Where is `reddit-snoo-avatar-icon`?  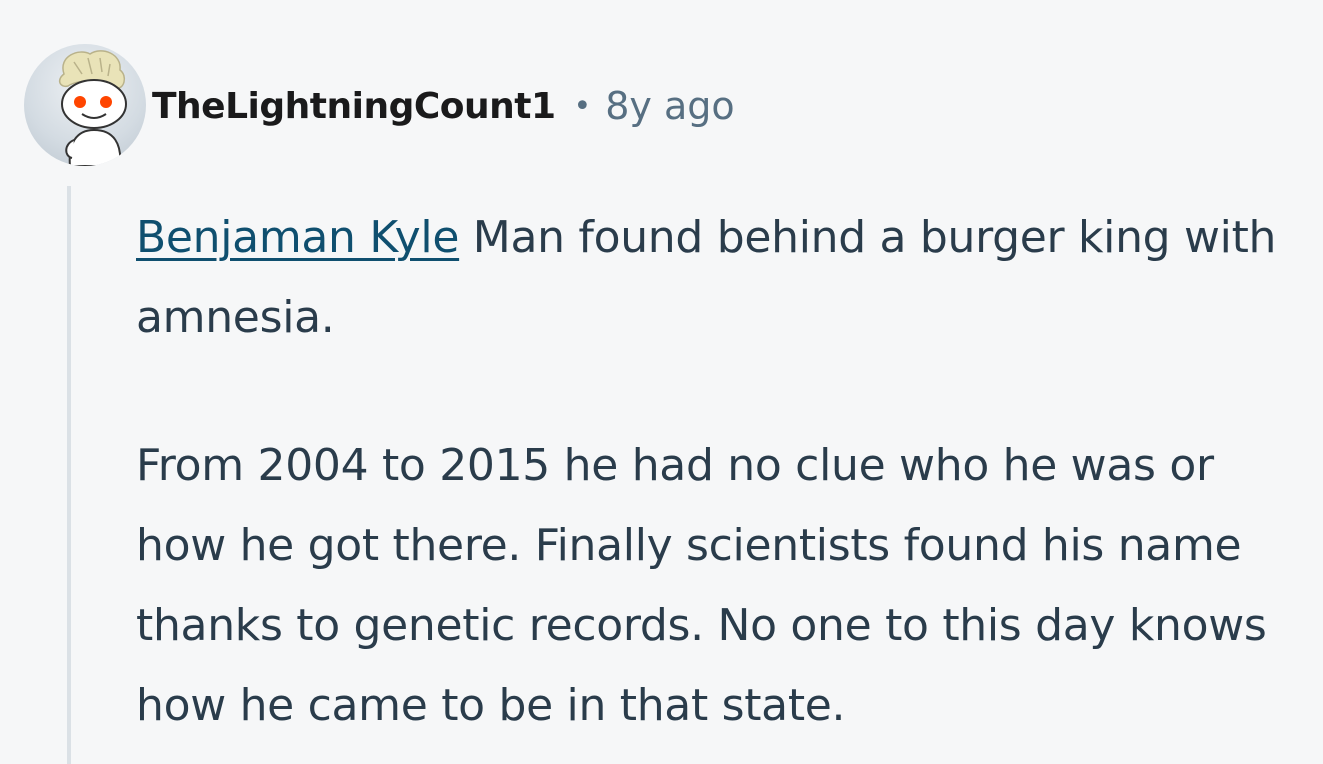 reddit-snoo-avatar-icon is located at coordinates (92, 108).